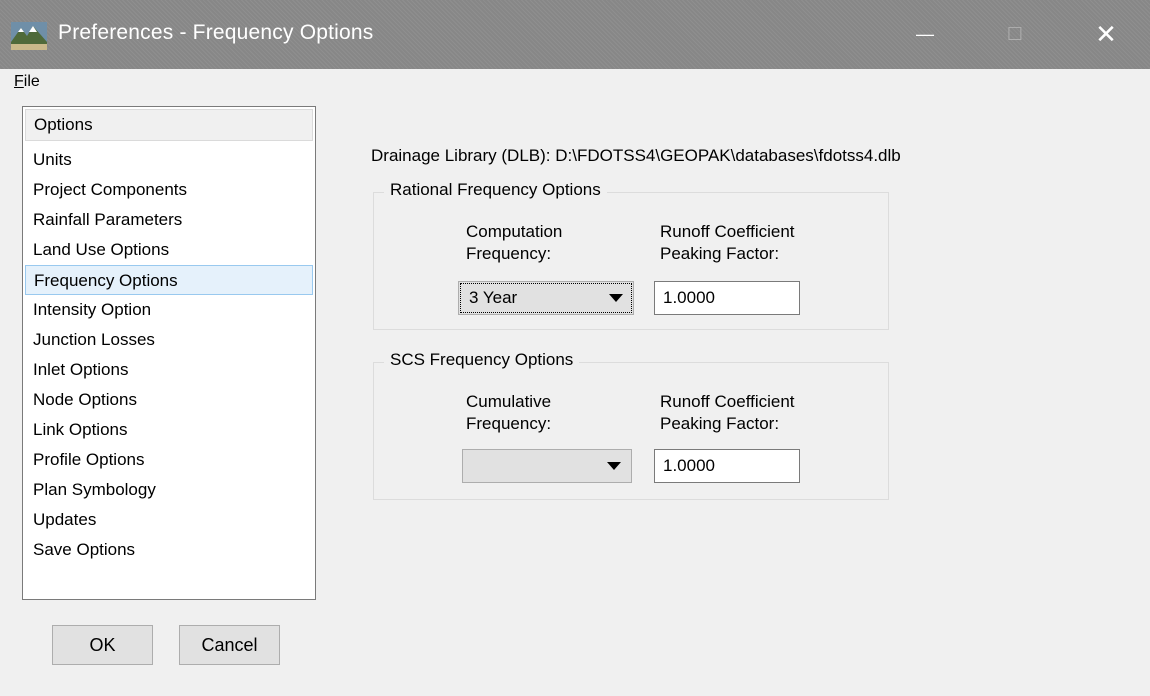 This screenshot has width=1150, height=696. I want to click on close-button: ✕, so click(1106, 34).